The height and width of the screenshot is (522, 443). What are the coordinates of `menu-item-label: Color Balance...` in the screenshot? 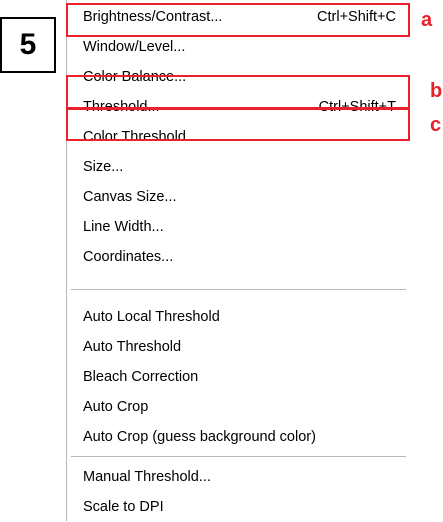 It's located at (135, 77).